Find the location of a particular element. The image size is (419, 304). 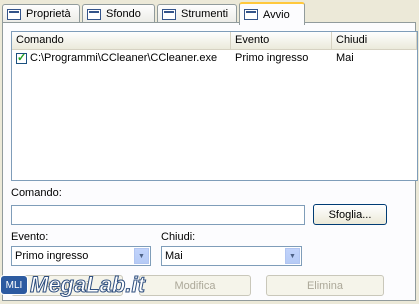

watermark-text: MegaLab.it is located at coordinates (88, 285).